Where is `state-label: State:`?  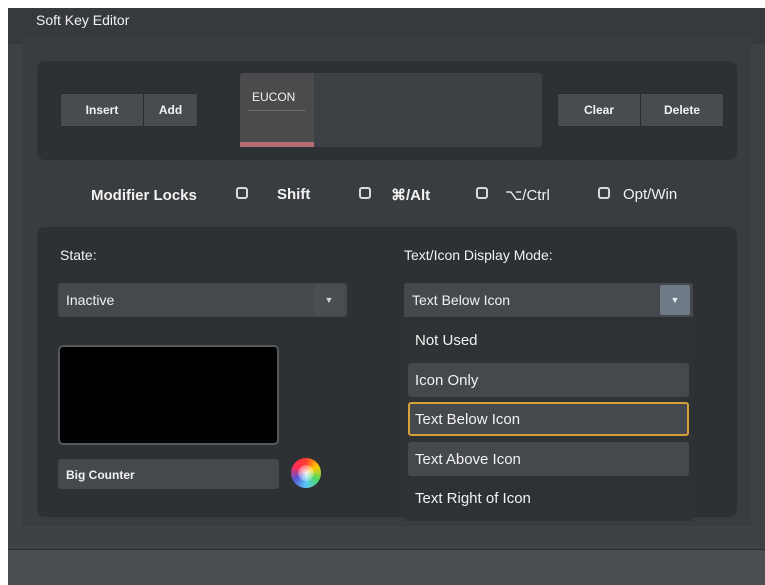 state-label: State: is located at coordinates (78, 255).